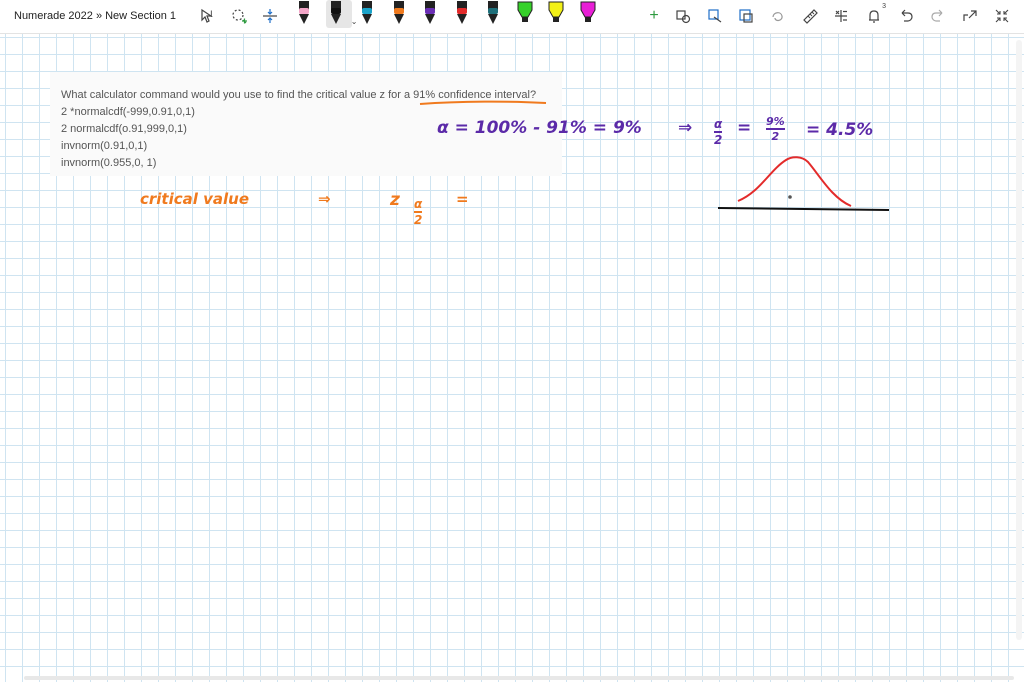 This screenshot has height=682, width=1024. What do you see at coordinates (775, 136) in the screenshot?
I see `two: 2` at bounding box center [775, 136].